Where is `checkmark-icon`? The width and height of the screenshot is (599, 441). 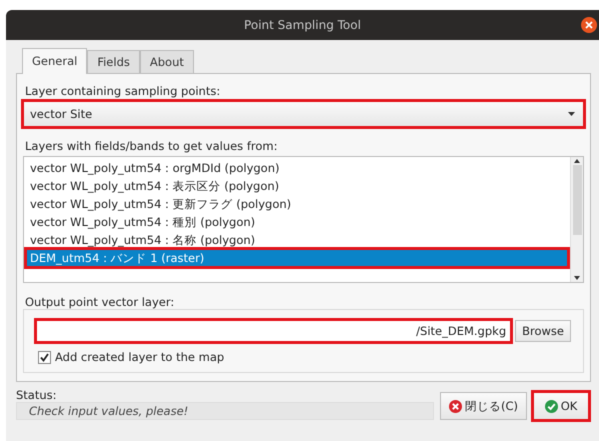 checkmark-icon is located at coordinates (551, 406).